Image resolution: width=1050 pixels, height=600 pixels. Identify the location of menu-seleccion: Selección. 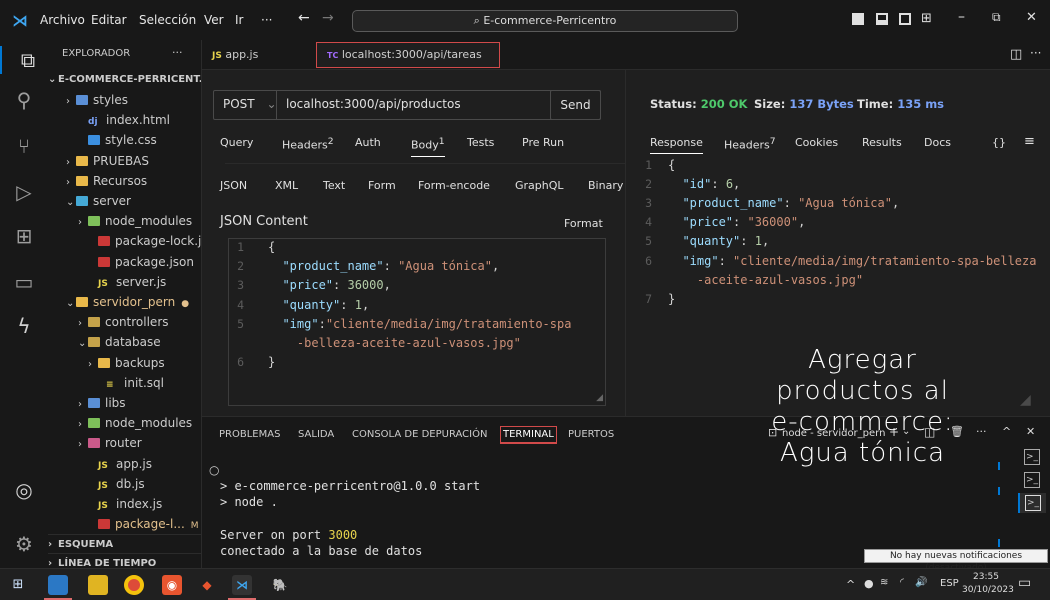
(167, 20).